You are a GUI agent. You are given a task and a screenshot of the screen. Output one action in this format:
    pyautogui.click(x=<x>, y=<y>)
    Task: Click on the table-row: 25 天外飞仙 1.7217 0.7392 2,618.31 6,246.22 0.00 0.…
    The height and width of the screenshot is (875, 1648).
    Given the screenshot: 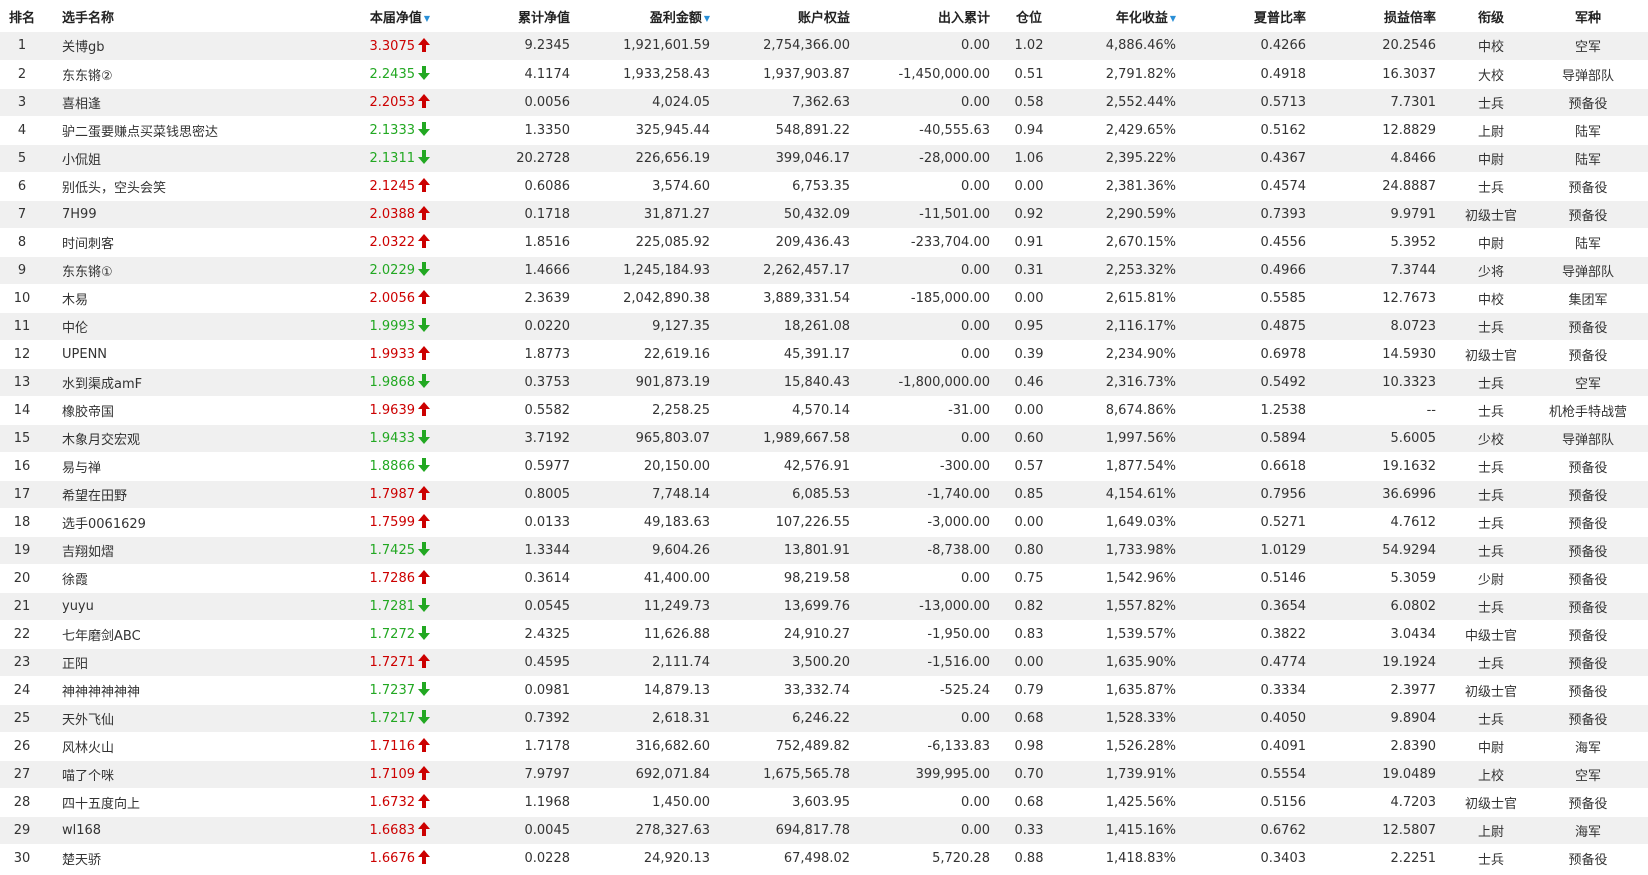 What is the action you would take?
    pyautogui.click(x=824, y=718)
    